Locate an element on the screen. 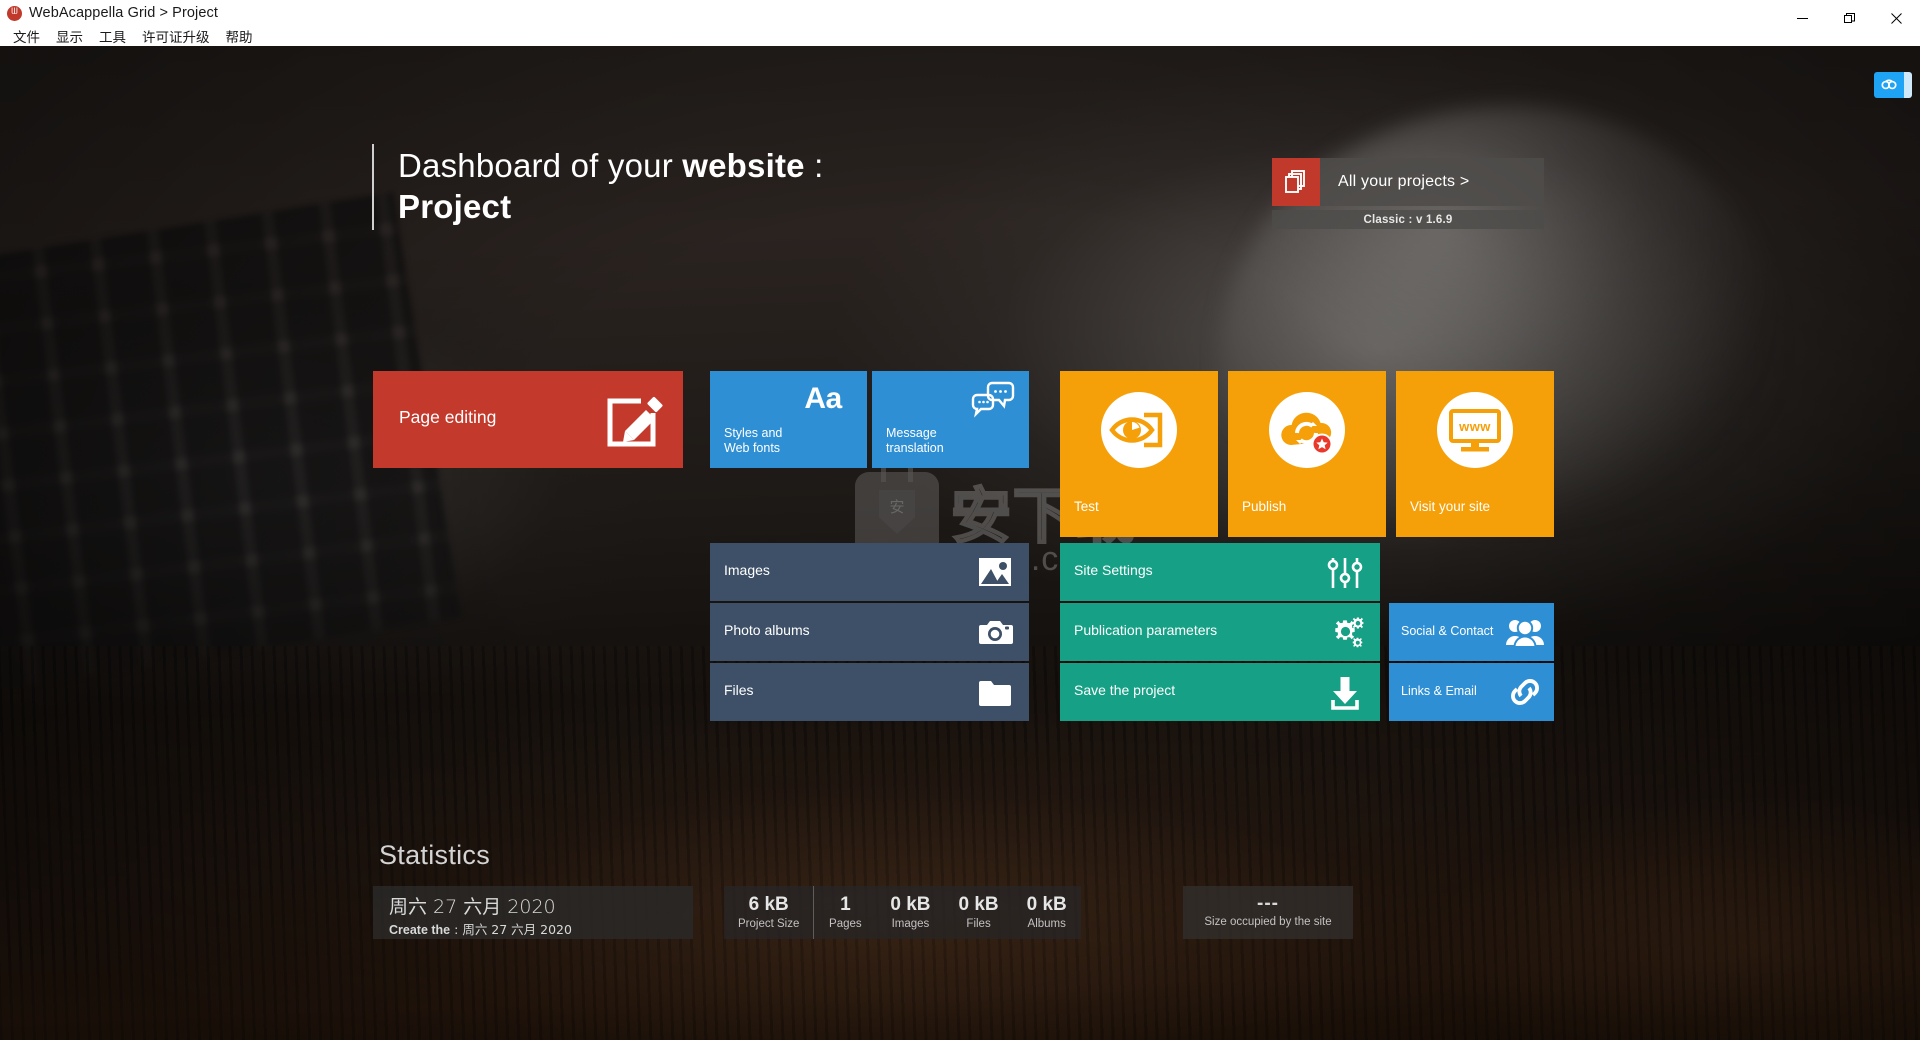  stat-pages-value: 1 is located at coordinates (845, 904).